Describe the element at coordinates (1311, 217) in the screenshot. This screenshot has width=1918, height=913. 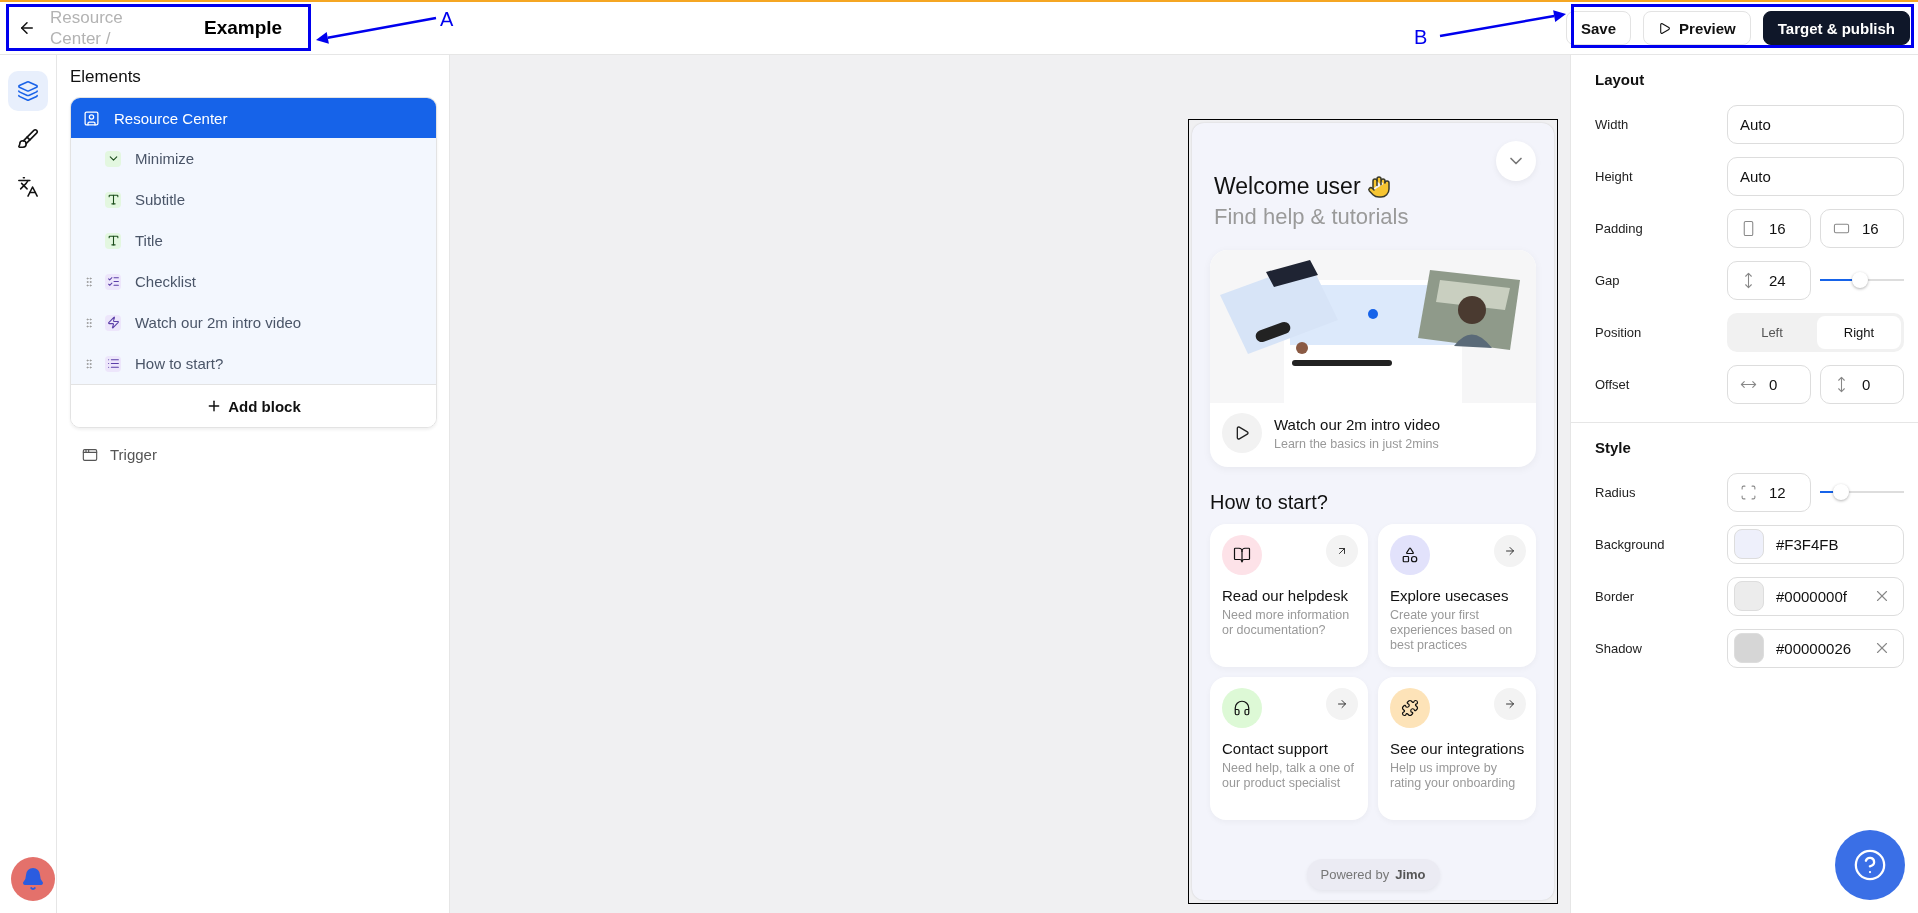
I see `panel-subtitle: Find help & tutorials` at that location.